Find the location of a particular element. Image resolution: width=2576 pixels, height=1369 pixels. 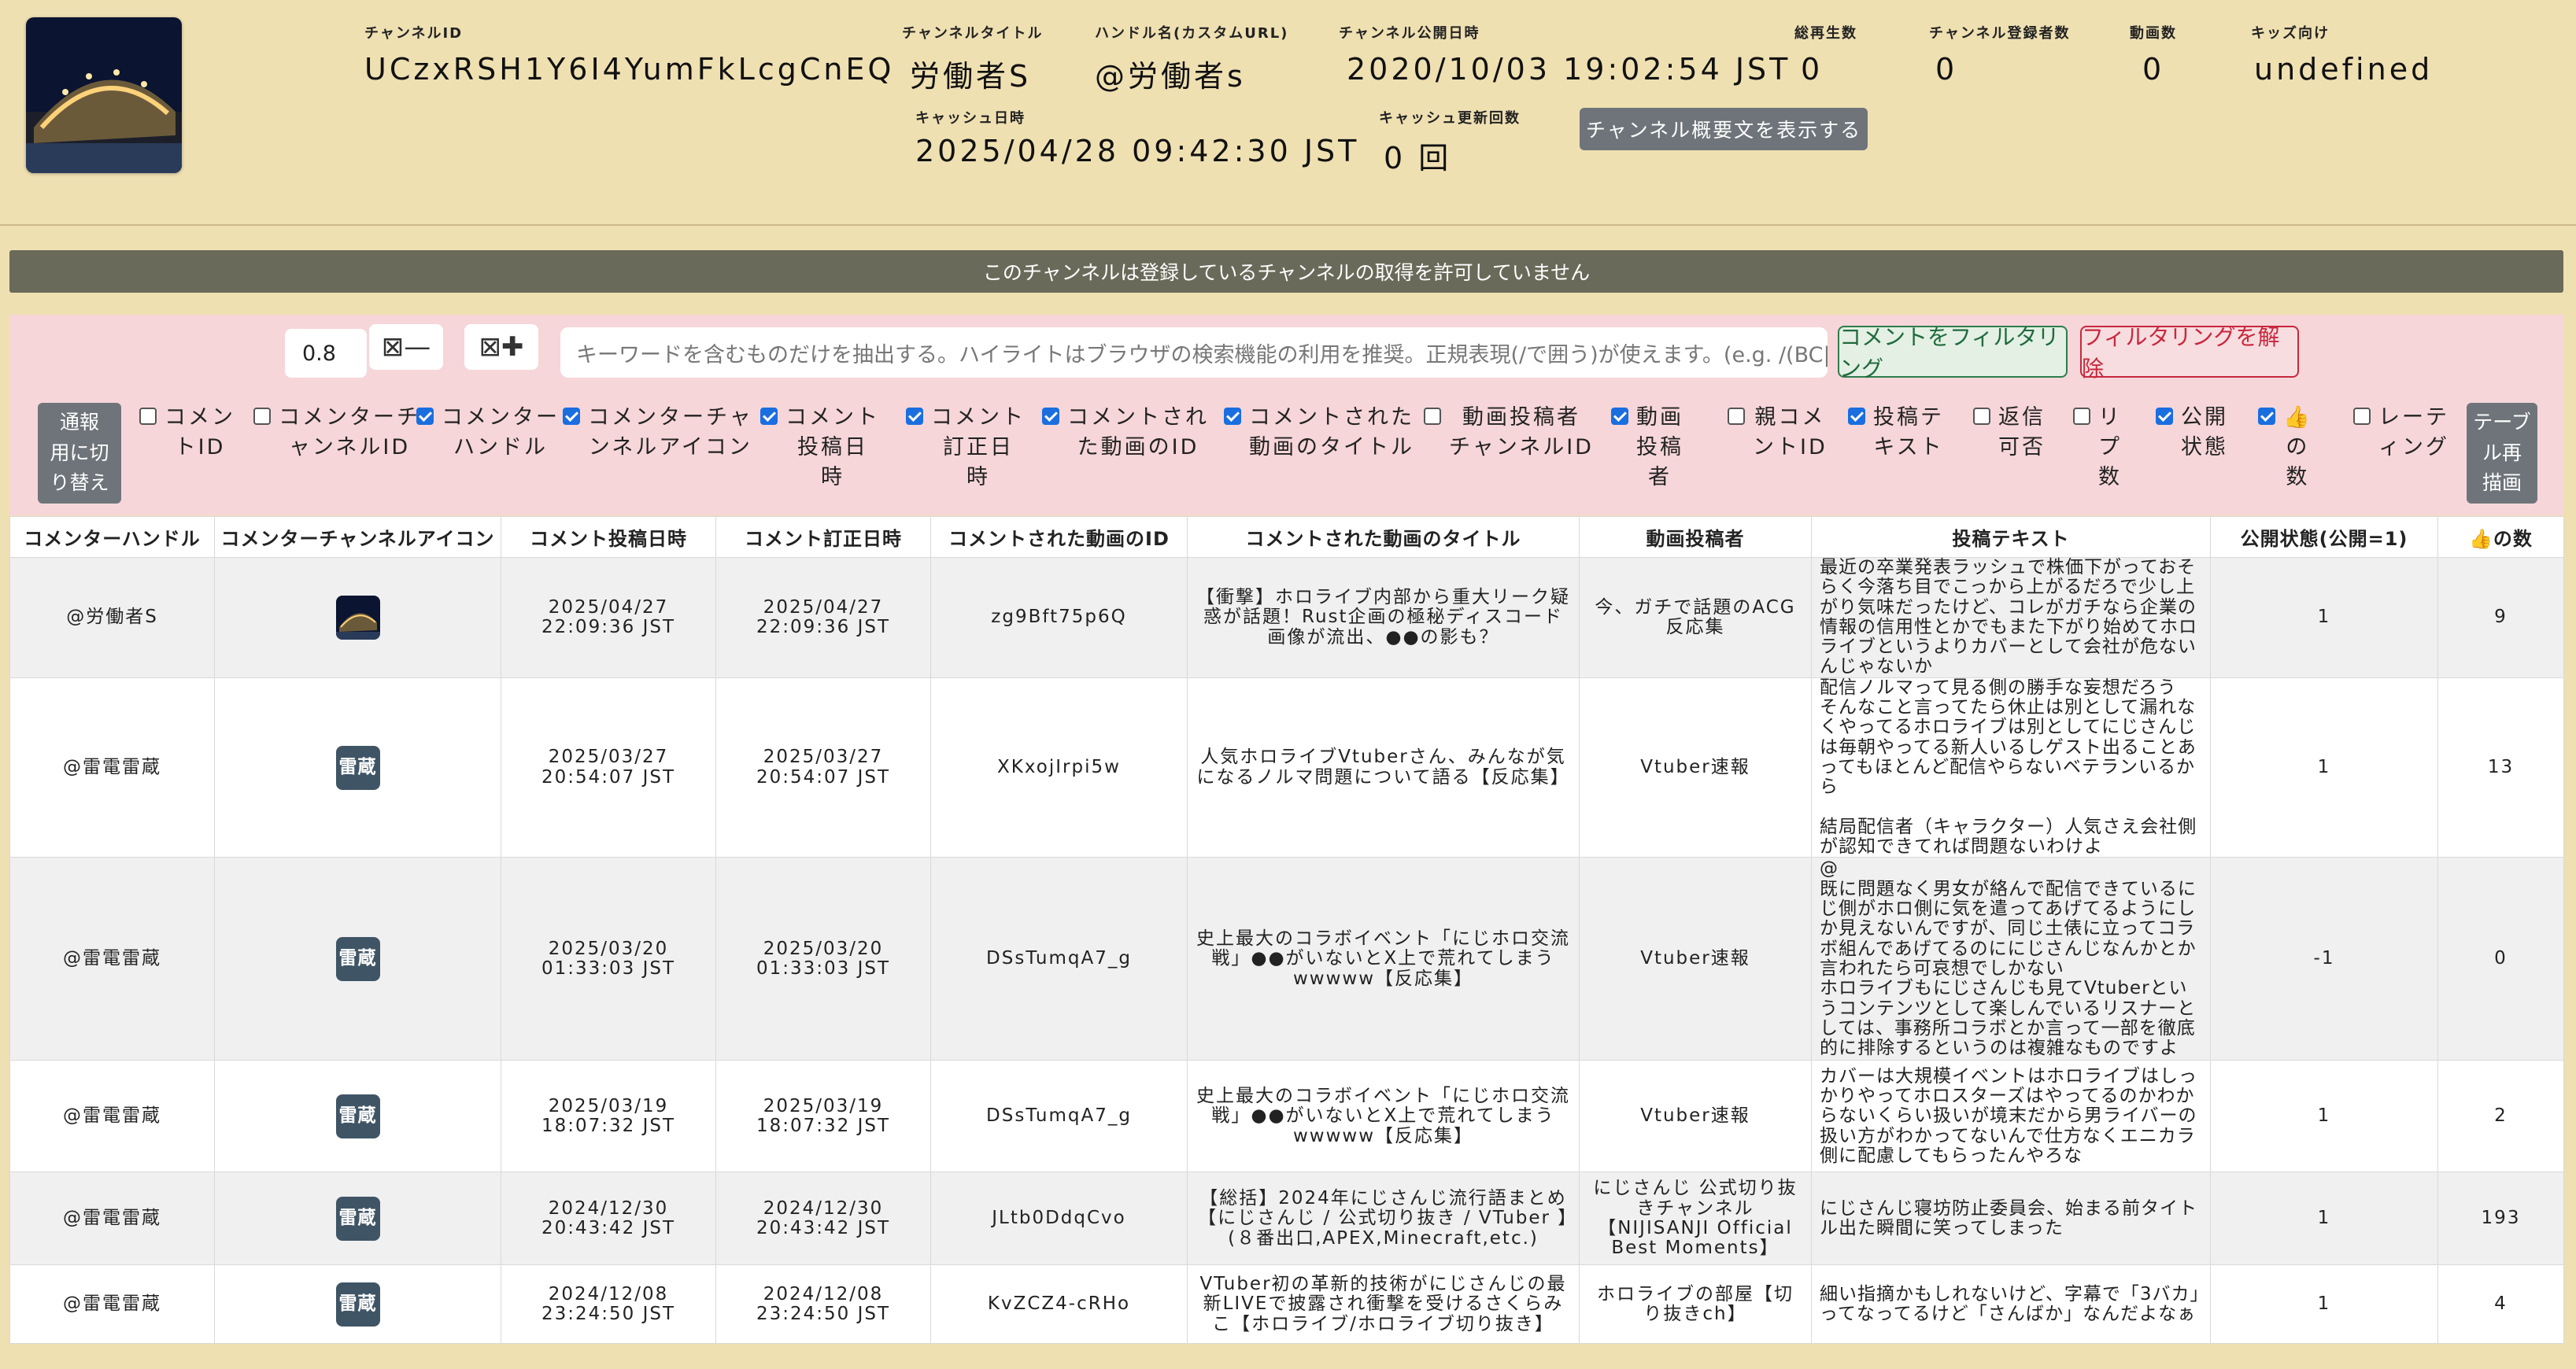

column-toggle: リ プ 数 is located at coordinates (2097, 447).